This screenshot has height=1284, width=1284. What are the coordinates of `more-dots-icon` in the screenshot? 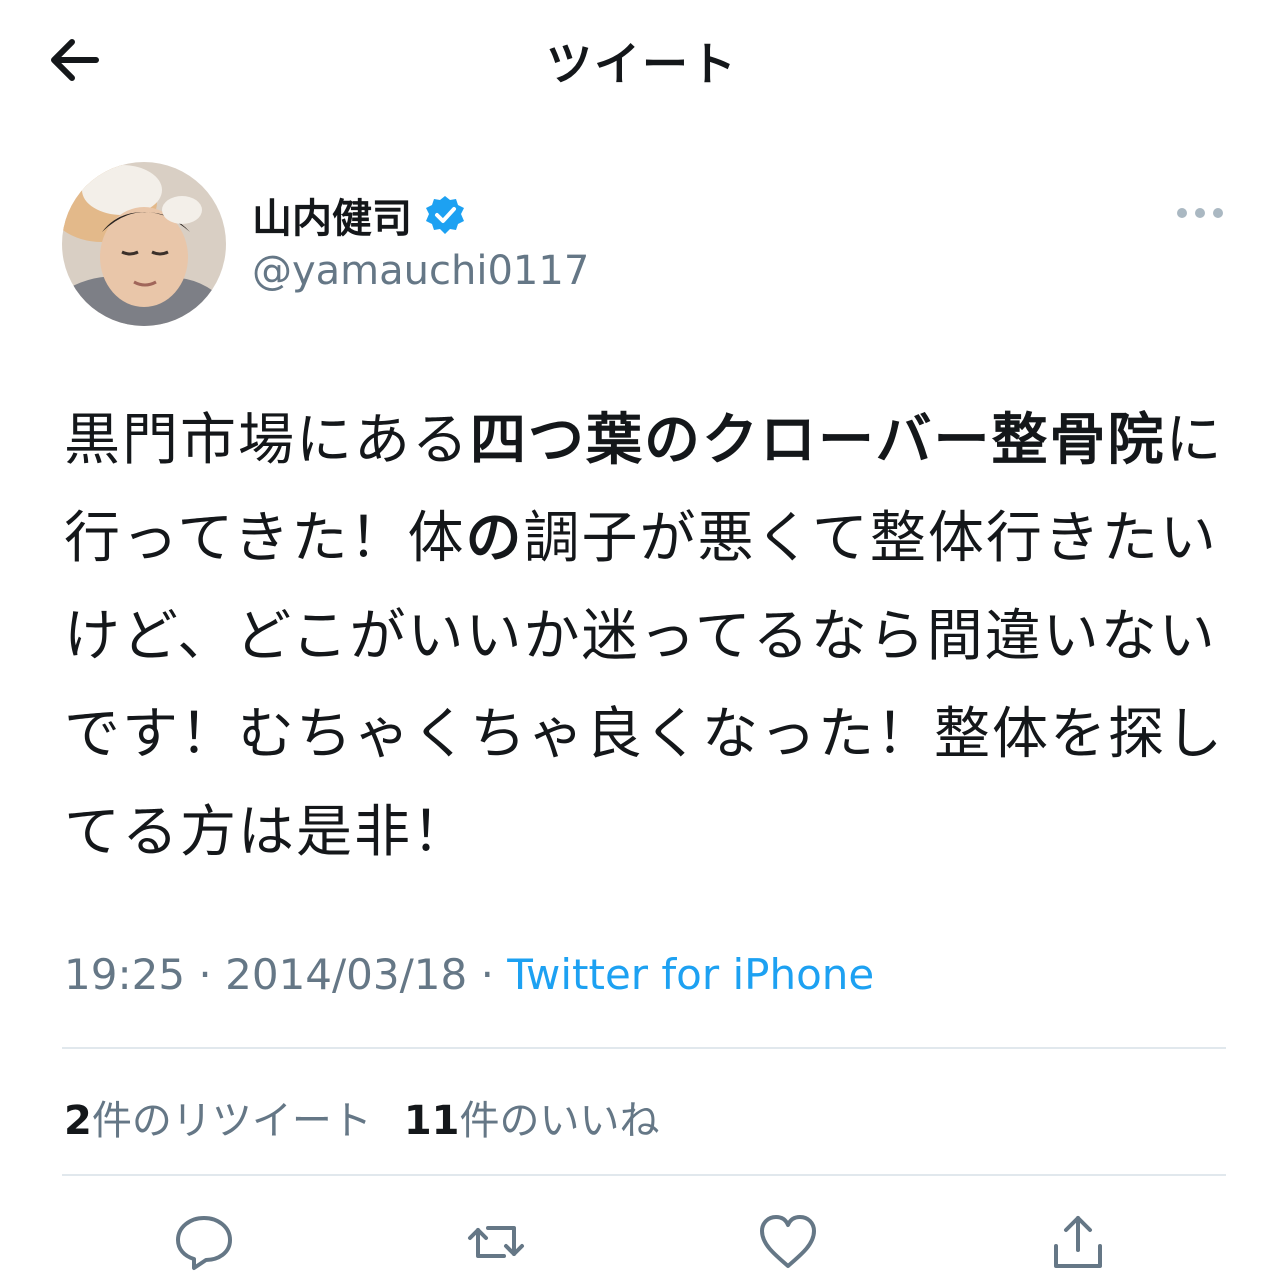 It's located at (1200, 213).